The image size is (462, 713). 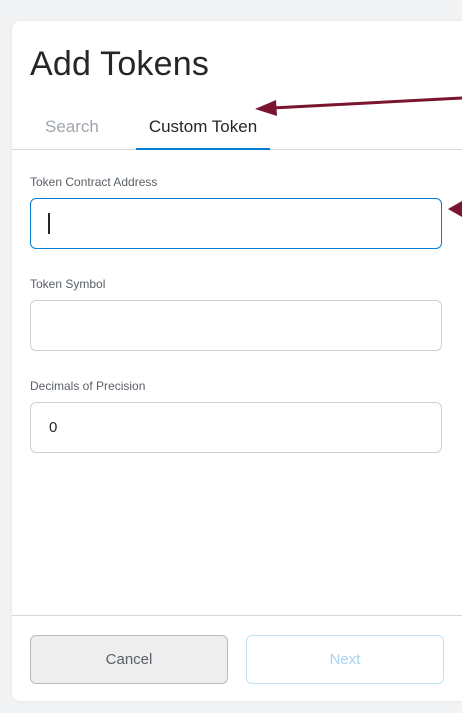 I want to click on tab-bar: Search Custom Token, so click(x=237, y=130).